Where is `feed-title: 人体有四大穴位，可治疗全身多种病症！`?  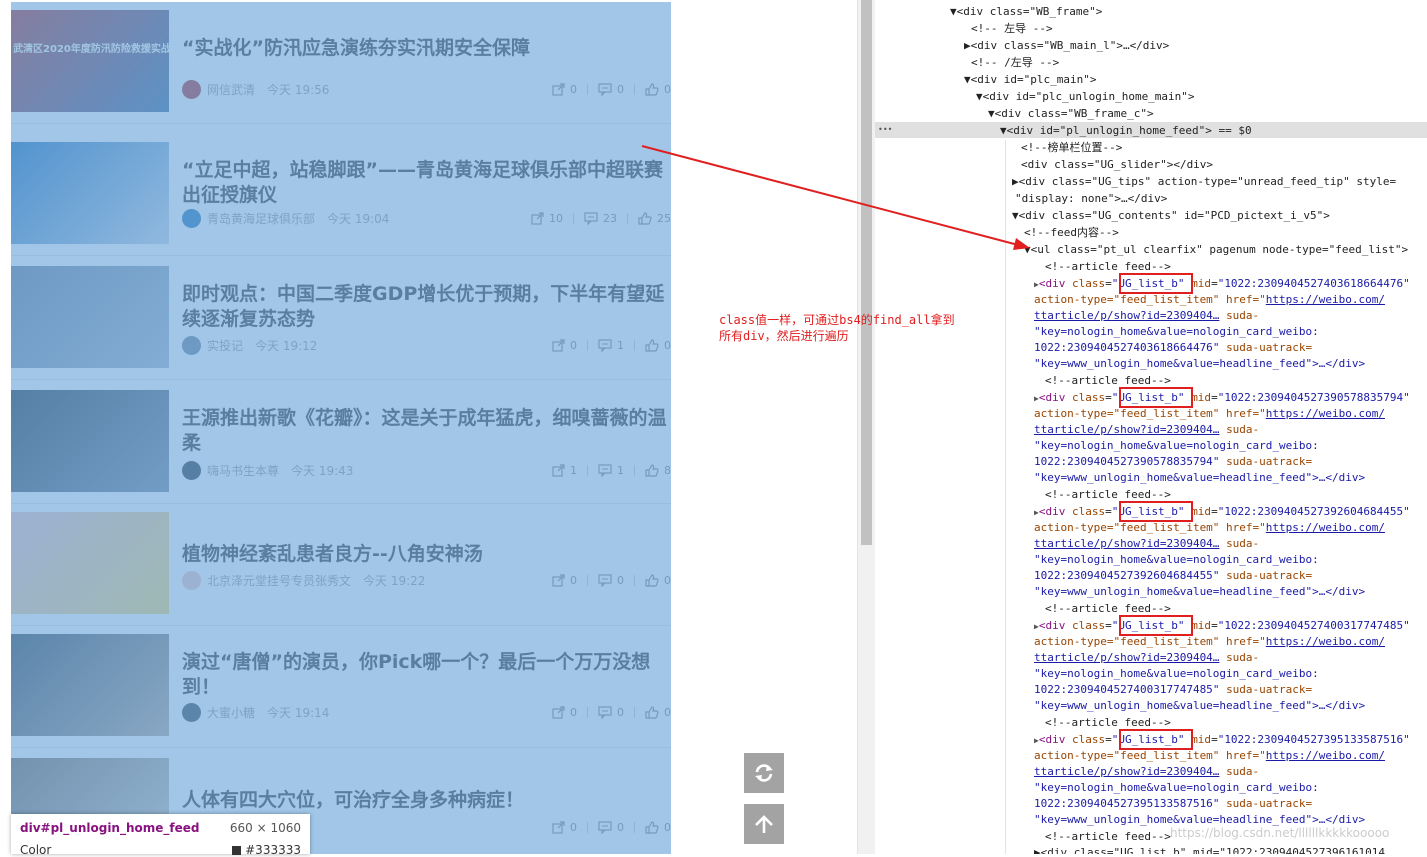
feed-title: 人体有四大穴位，可治疗全身多种病症！ is located at coordinates (425, 800).